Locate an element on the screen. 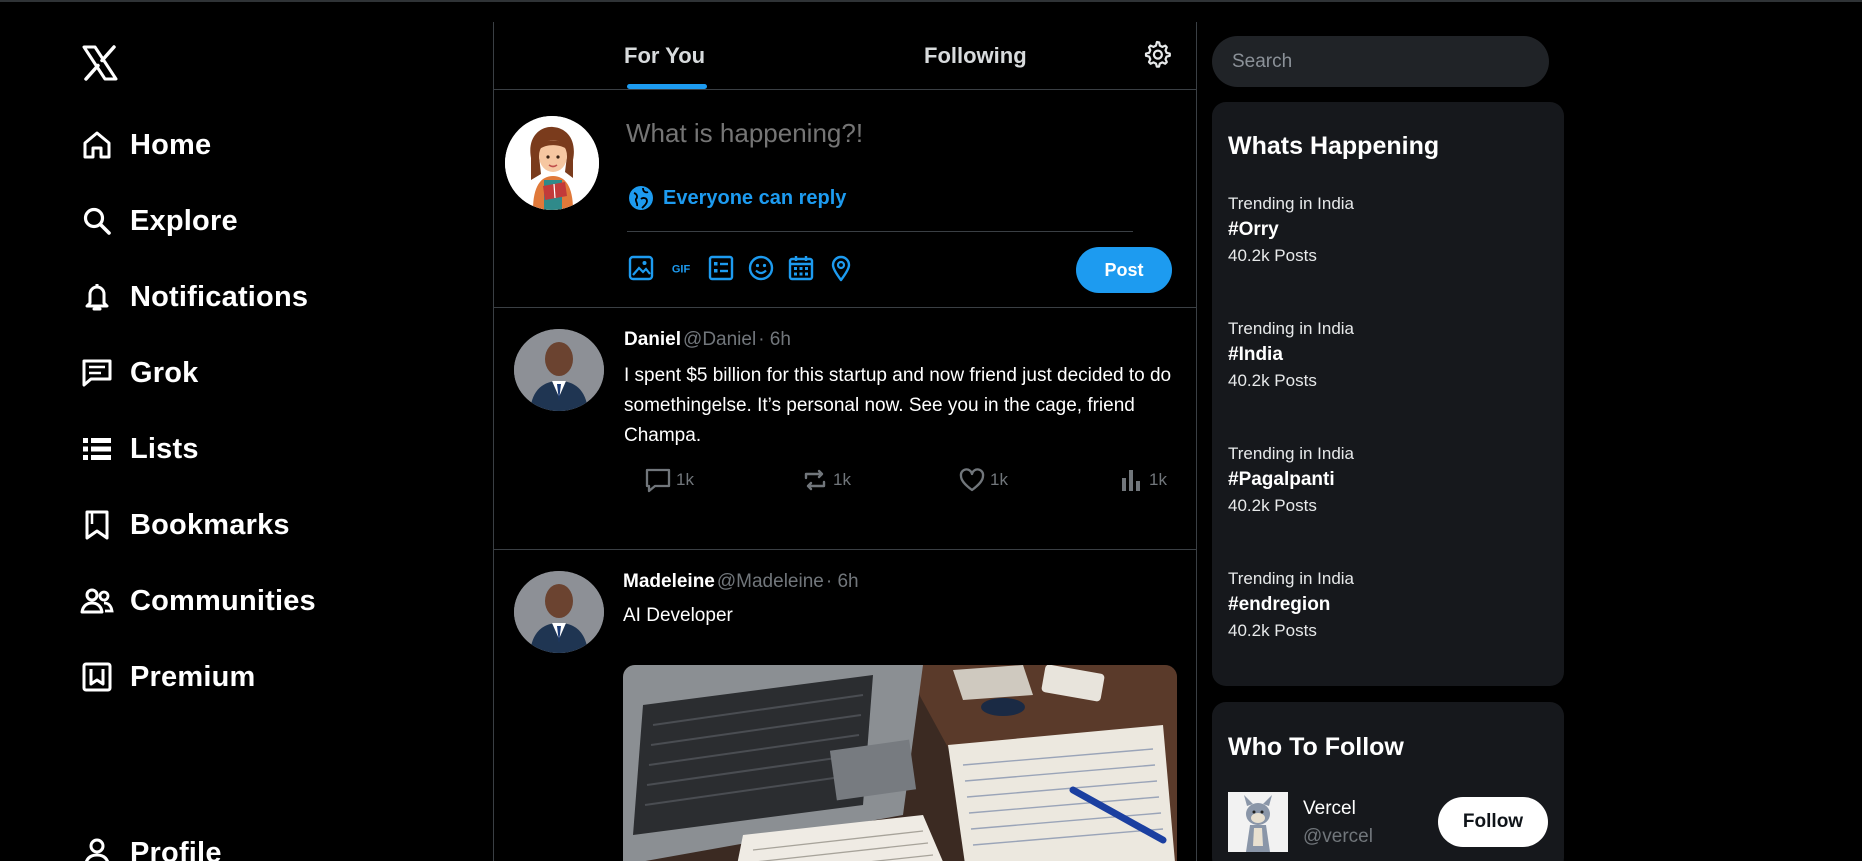 The image size is (1862, 861). gif-button: GIF is located at coordinates (681, 268).